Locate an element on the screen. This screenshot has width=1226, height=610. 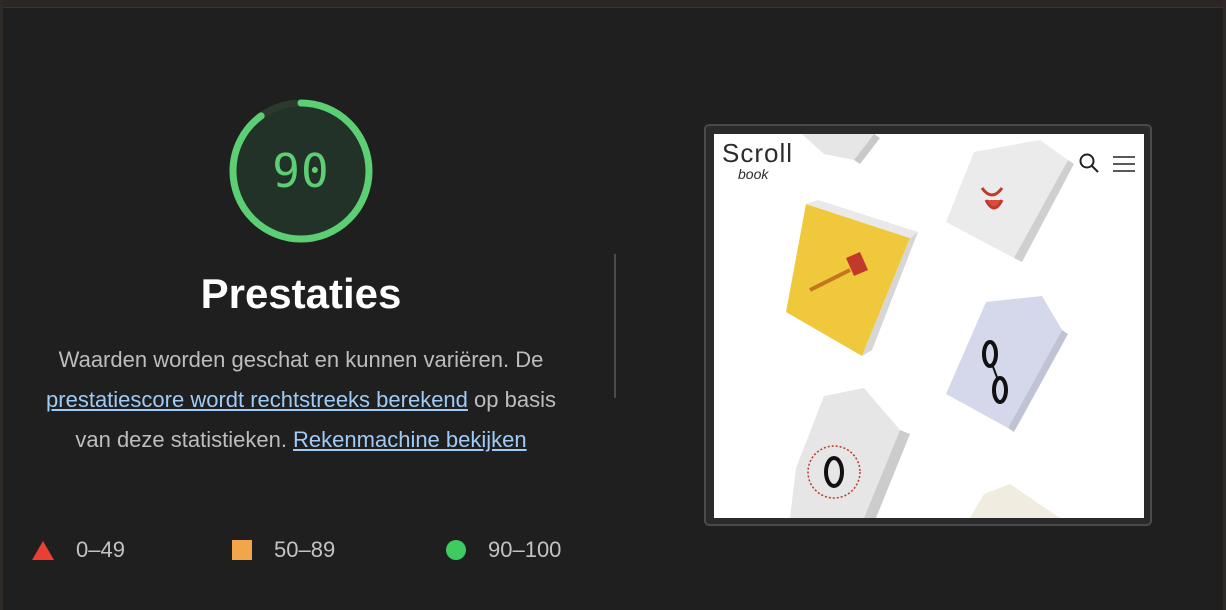
hamburger-menu-icon is located at coordinates (1124, 164).